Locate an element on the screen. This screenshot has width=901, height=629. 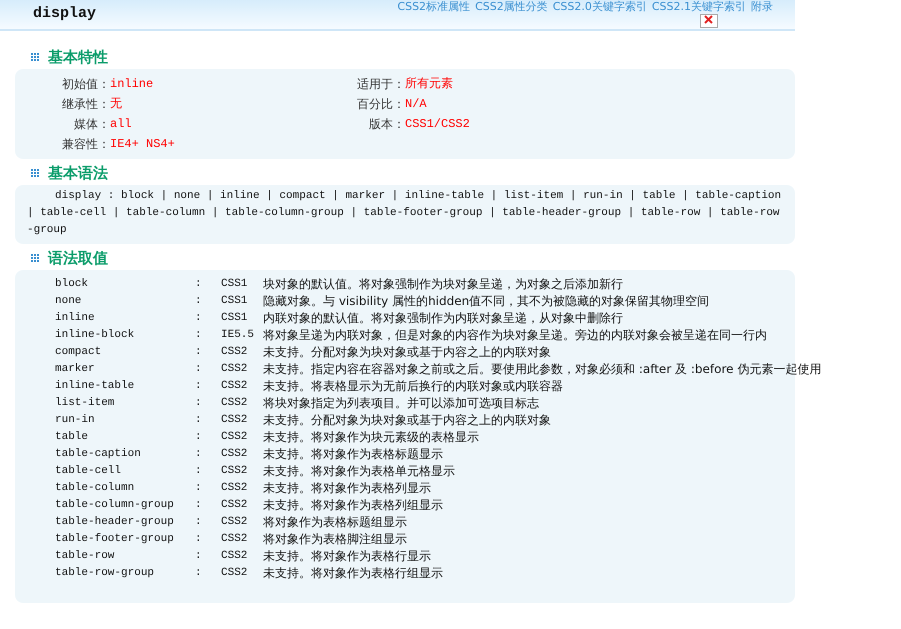
value-description: 内联对象的默认值。将对象强制作为内联对象呈递，从对象中删除行 is located at coordinates (443, 318).